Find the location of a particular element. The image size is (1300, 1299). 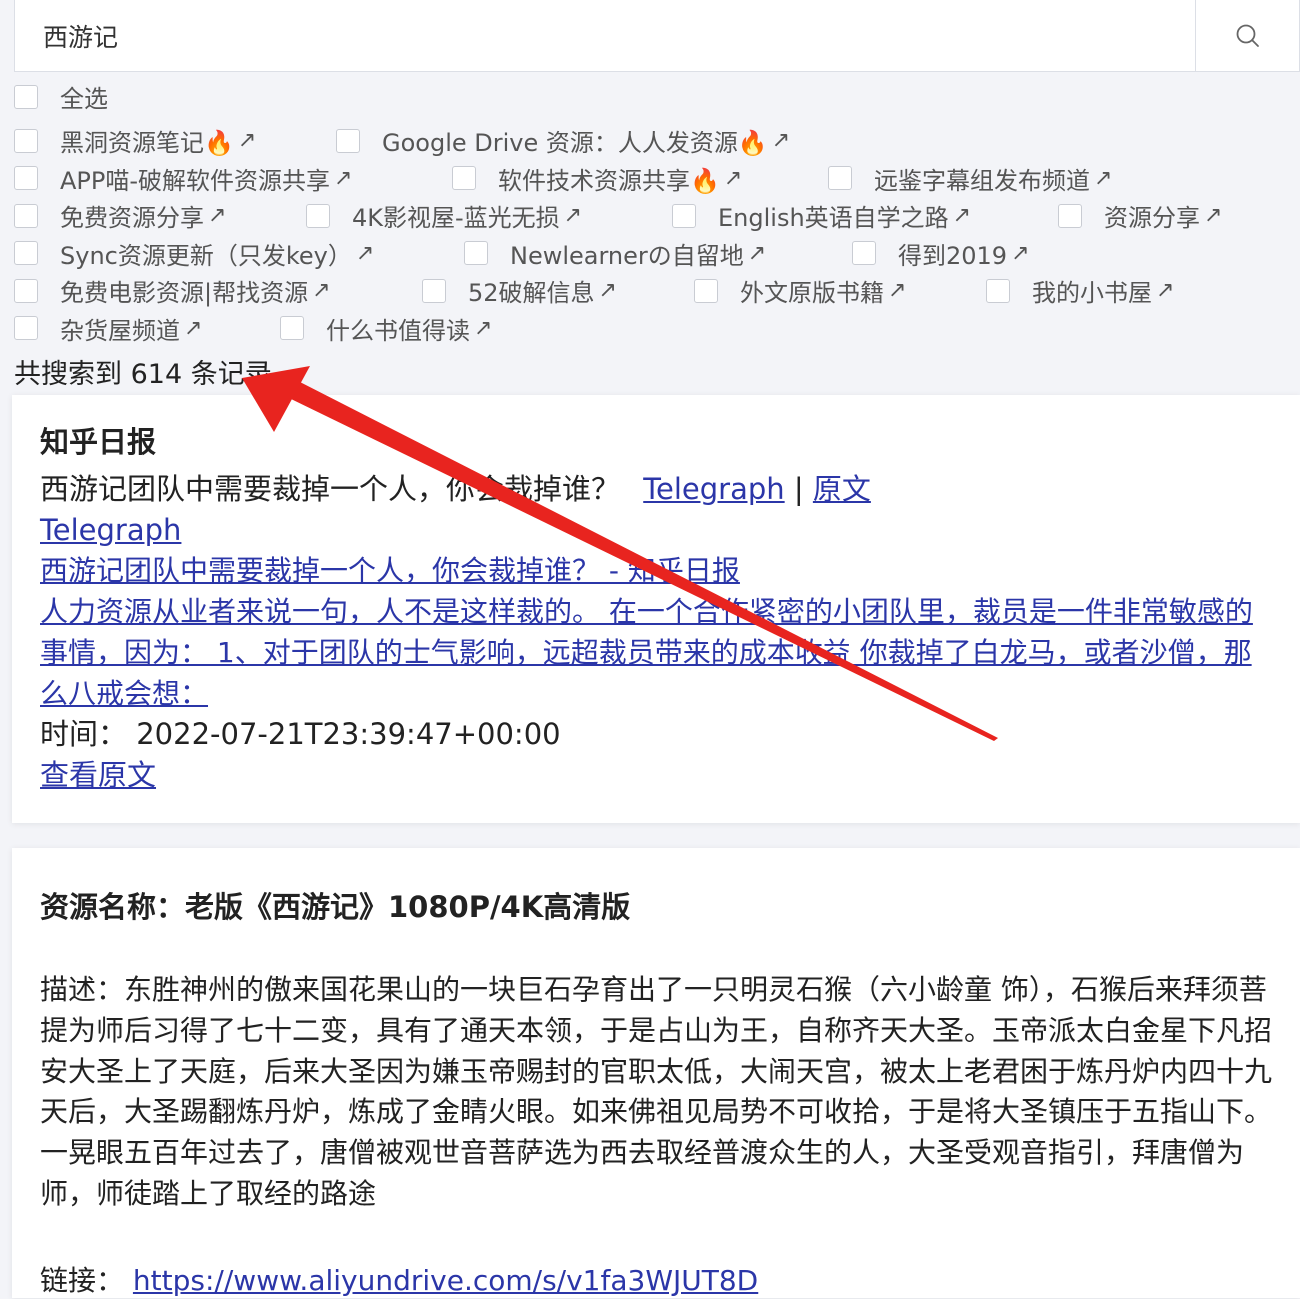

channel-option: 我的小书屋 ↗ is located at coordinates (1080, 291).